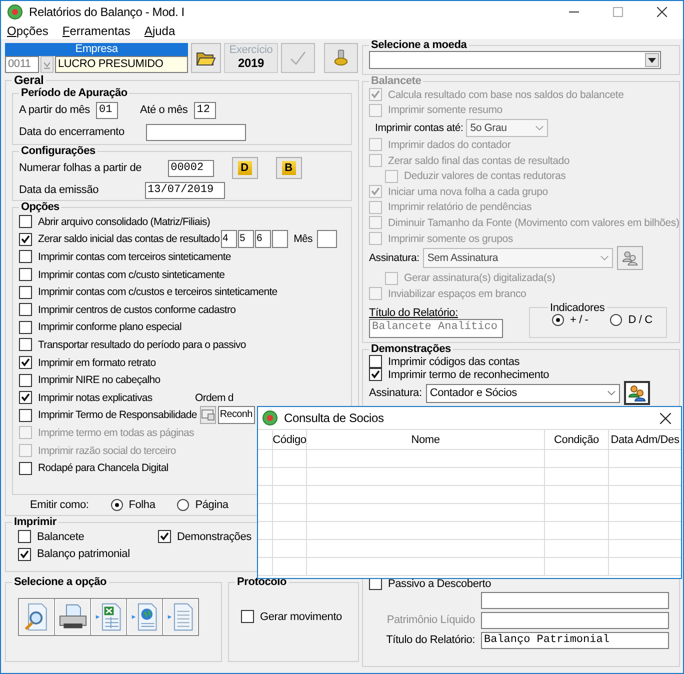 This screenshot has height=674, width=684. What do you see at coordinates (184, 190) in the screenshot?
I see `date-field: 13/07/2019` at bounding box center [184, 190].